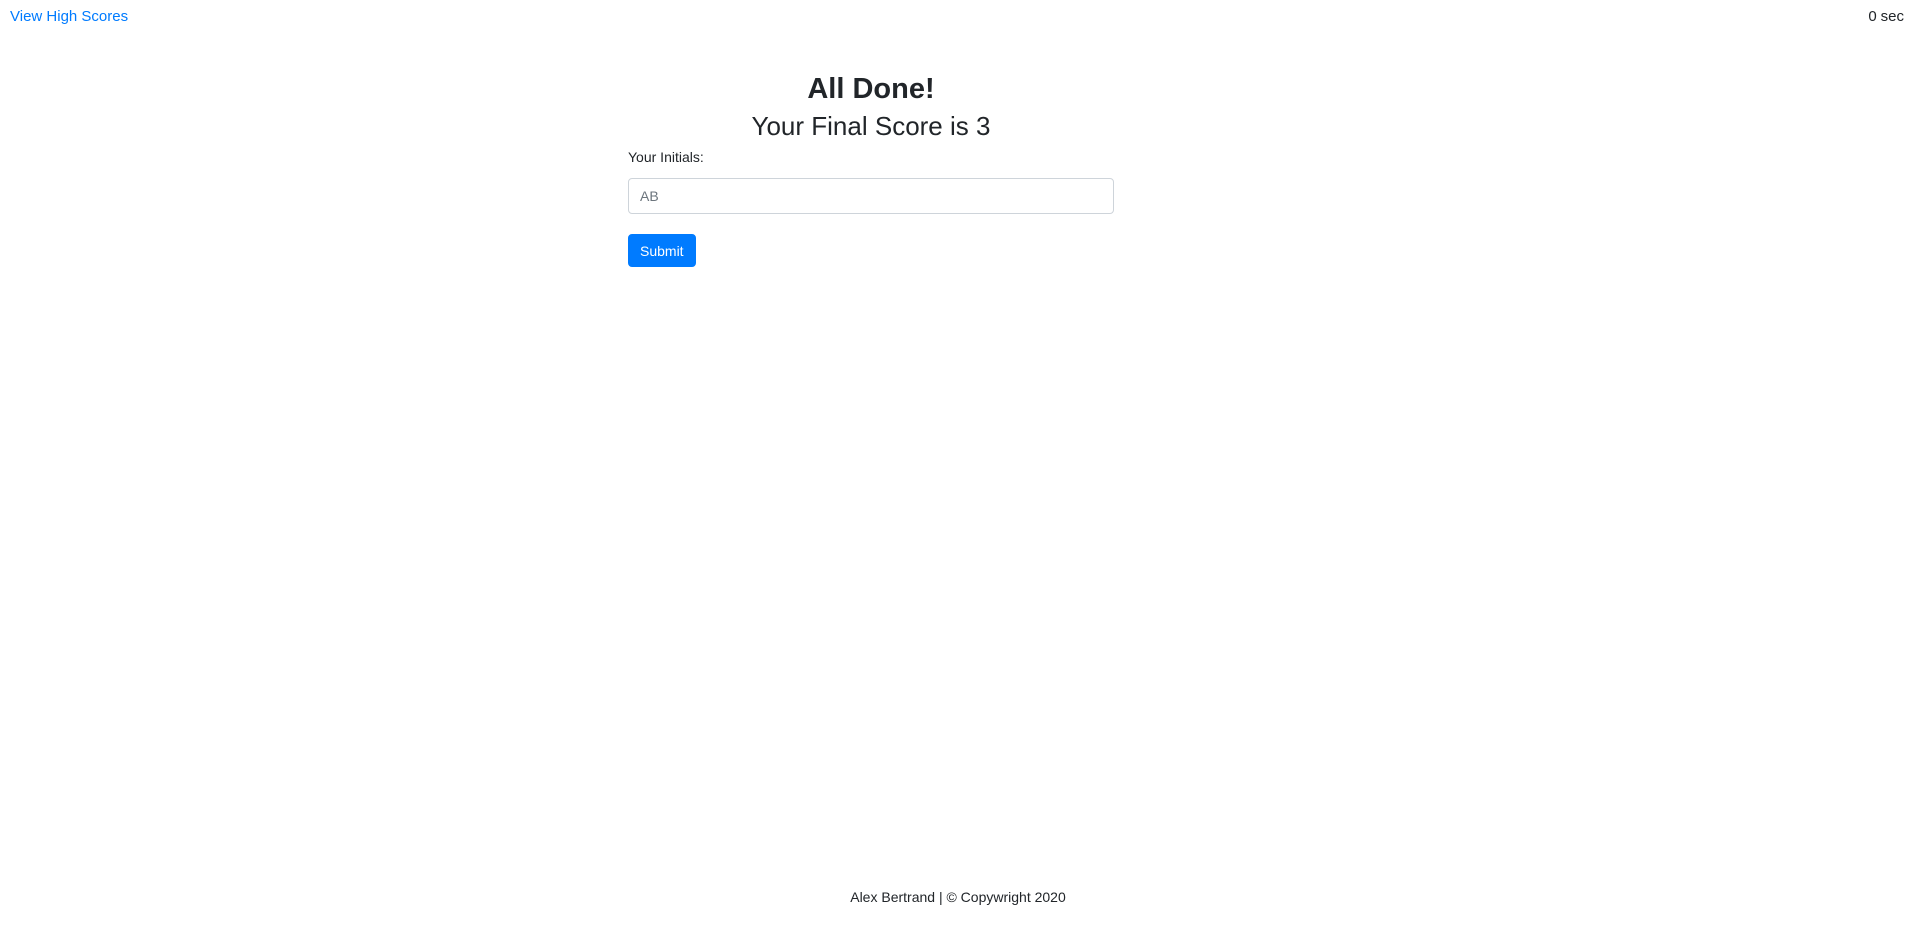 The height and width of the screenshot is (929, 1916). I want to click on footer-copyright: Alex Bertrand | © Copywright 2020, so click(958, 897).